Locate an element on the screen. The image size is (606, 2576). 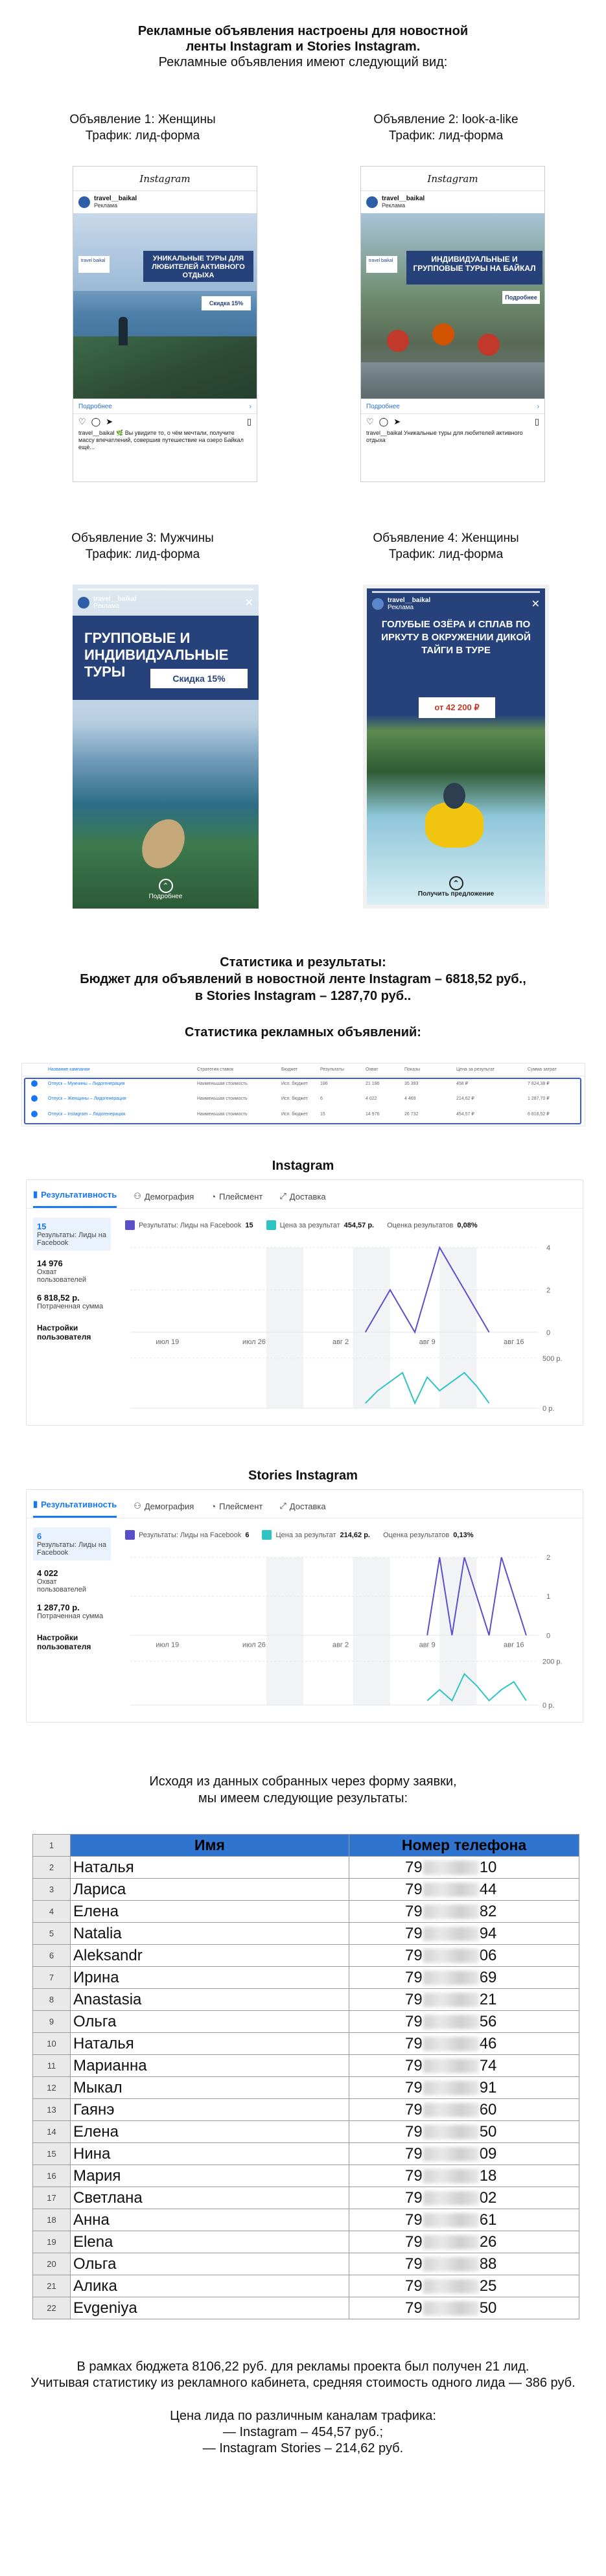
status-dot is located at coordinates (34, 1099).